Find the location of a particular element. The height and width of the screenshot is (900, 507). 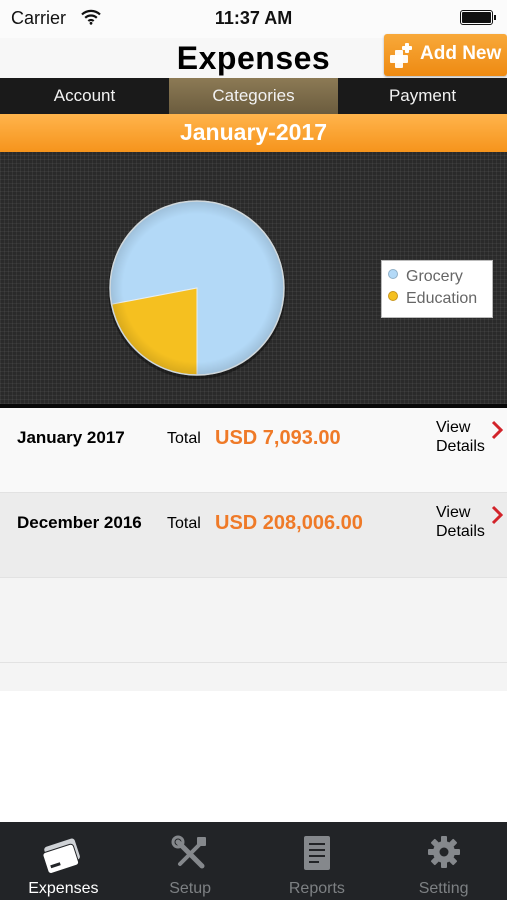

tab-setting: Setting is located at coordinates (443, 861).